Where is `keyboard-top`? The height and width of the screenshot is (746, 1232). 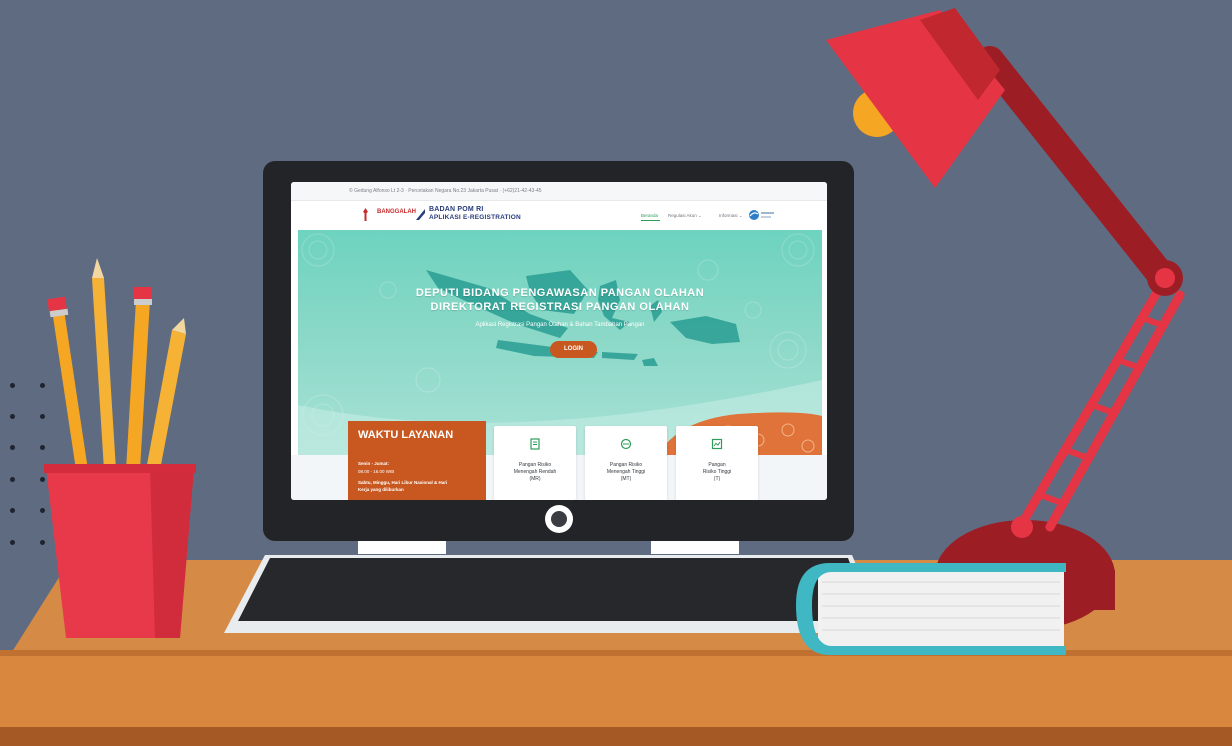 keyboard-top is located at coordinates (555, 589).